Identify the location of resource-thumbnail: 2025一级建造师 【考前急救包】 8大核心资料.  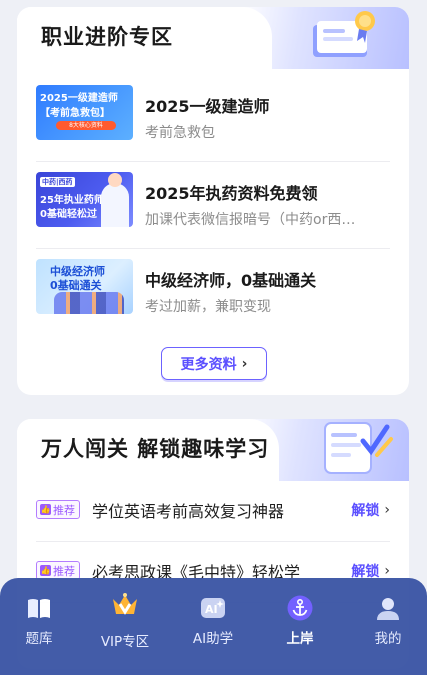
(84, 112).